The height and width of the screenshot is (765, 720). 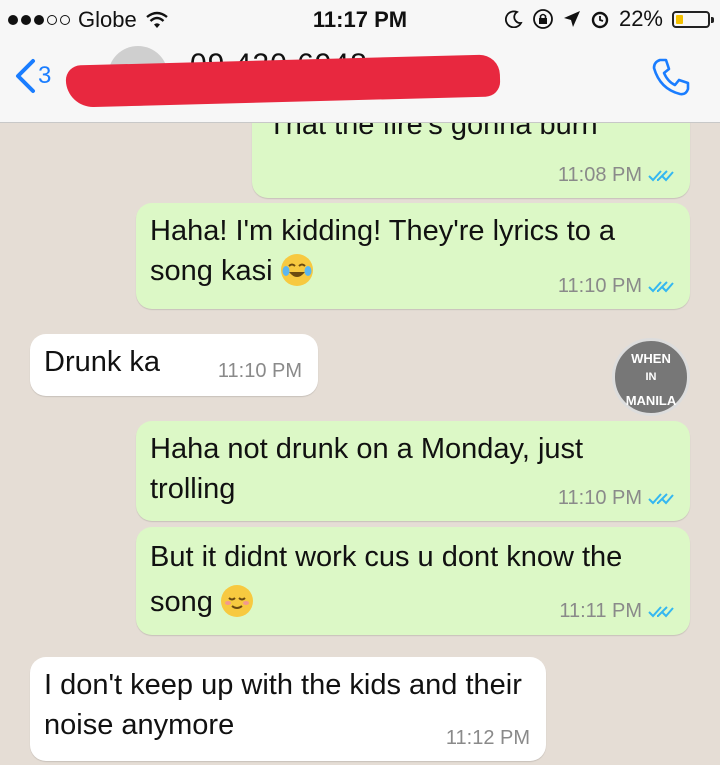 What do you see at coordinates (360, 20) in the screenshot?
I see `status-bar: Globe 11:17 PM 22%` at bounding box center [360, 20].